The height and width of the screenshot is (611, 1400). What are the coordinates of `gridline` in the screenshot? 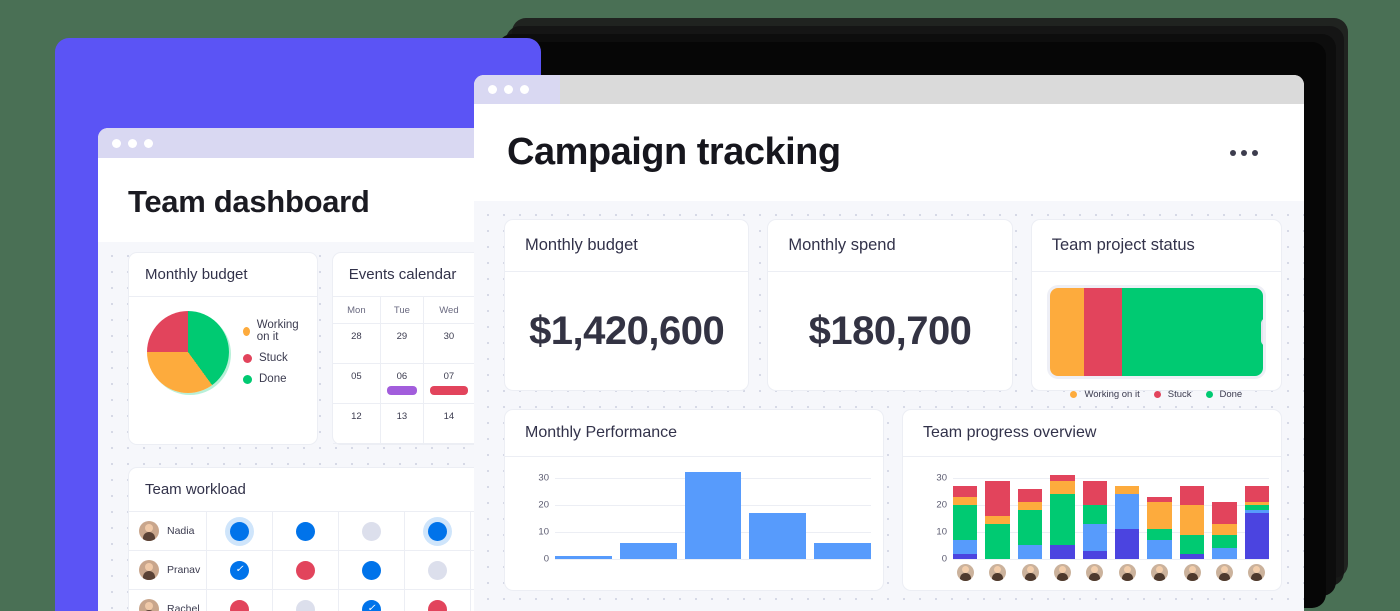 It's located at (713, 559).